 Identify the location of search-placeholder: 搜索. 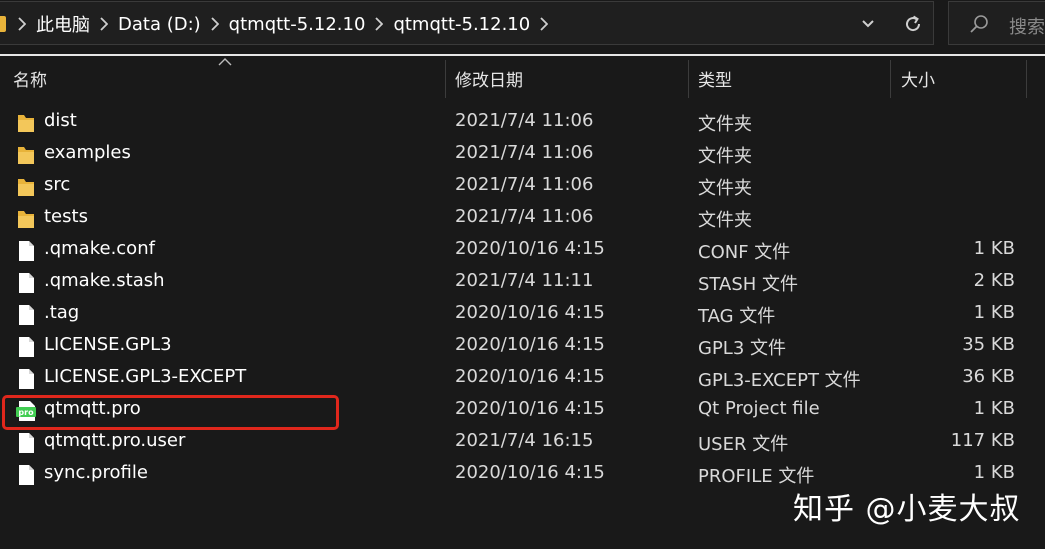
(1027, 27).